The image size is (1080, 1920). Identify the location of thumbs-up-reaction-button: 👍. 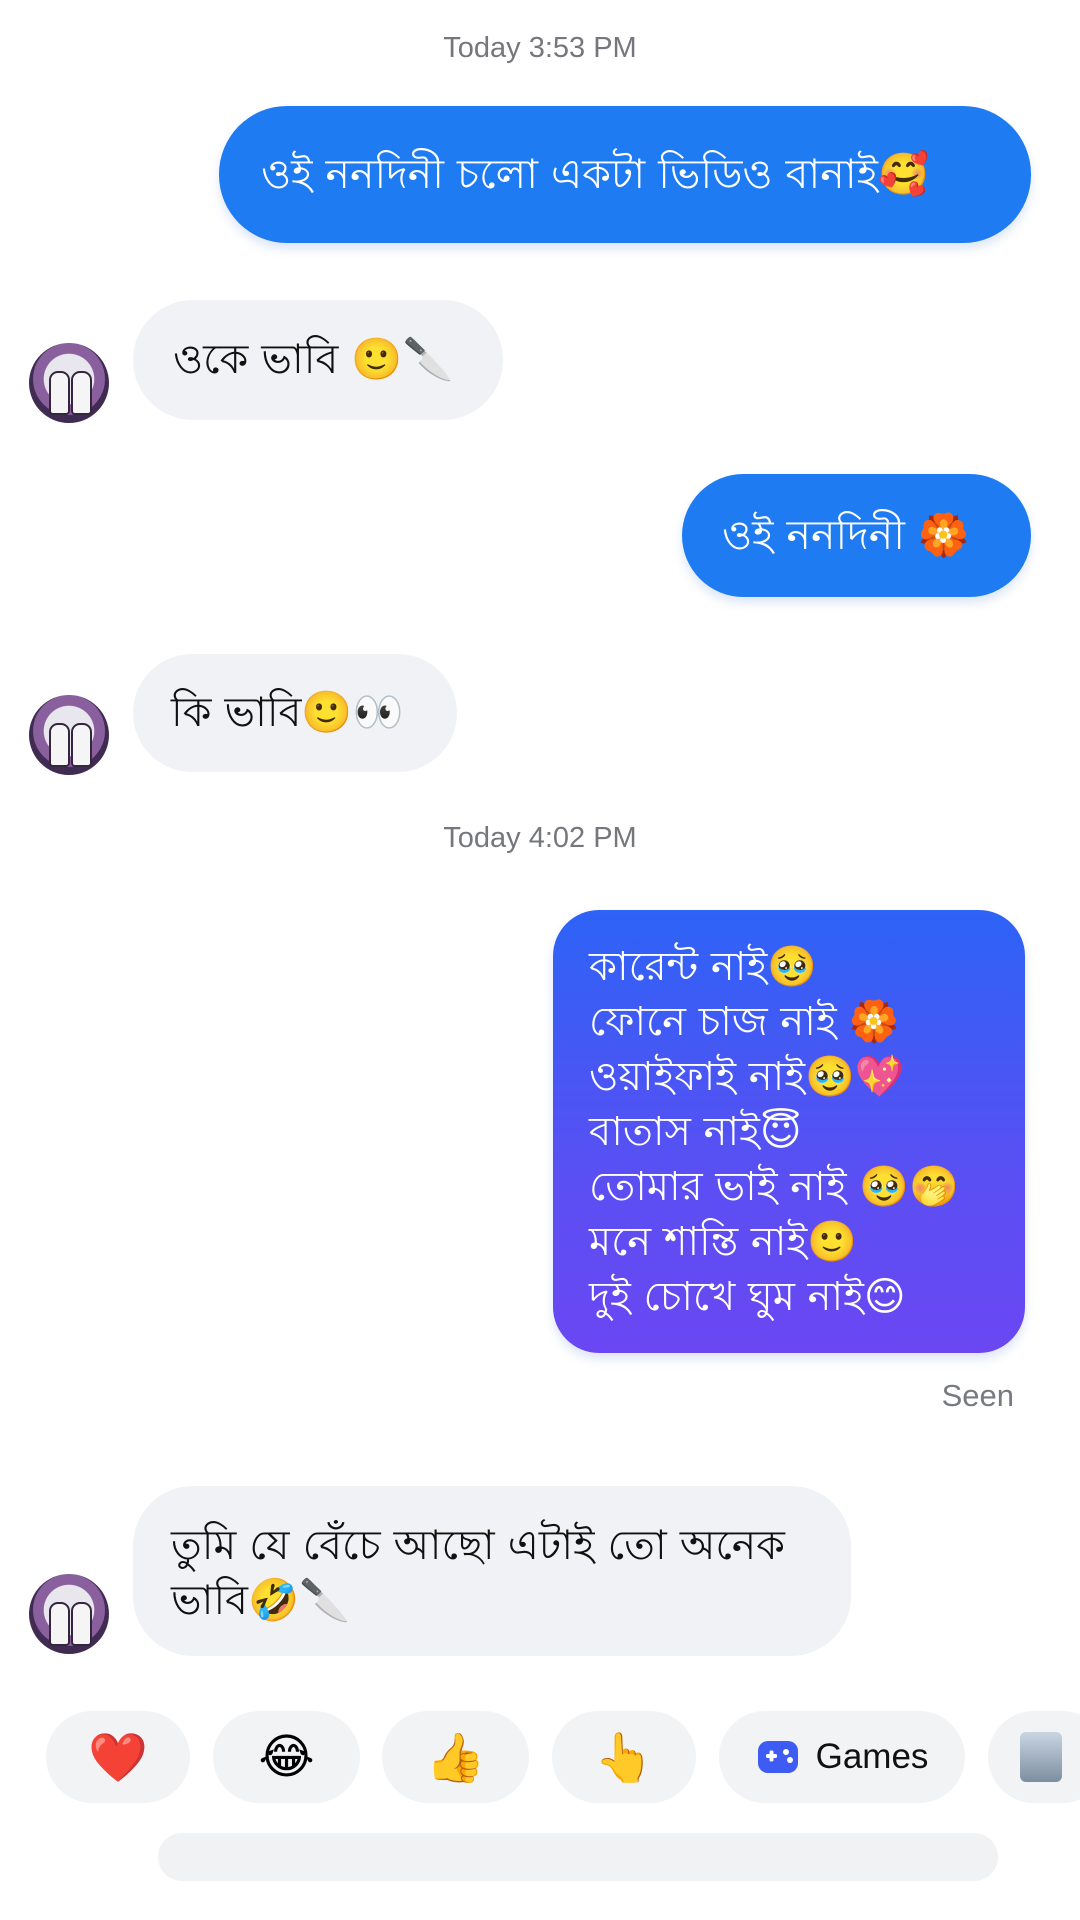
(455, 1757).